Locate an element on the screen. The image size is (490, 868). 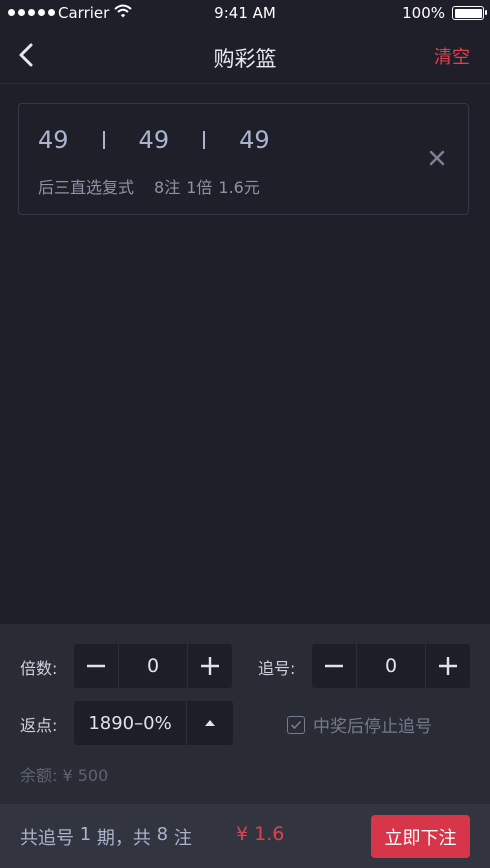
multiple-increase-button is located at coordinates (210, 666).